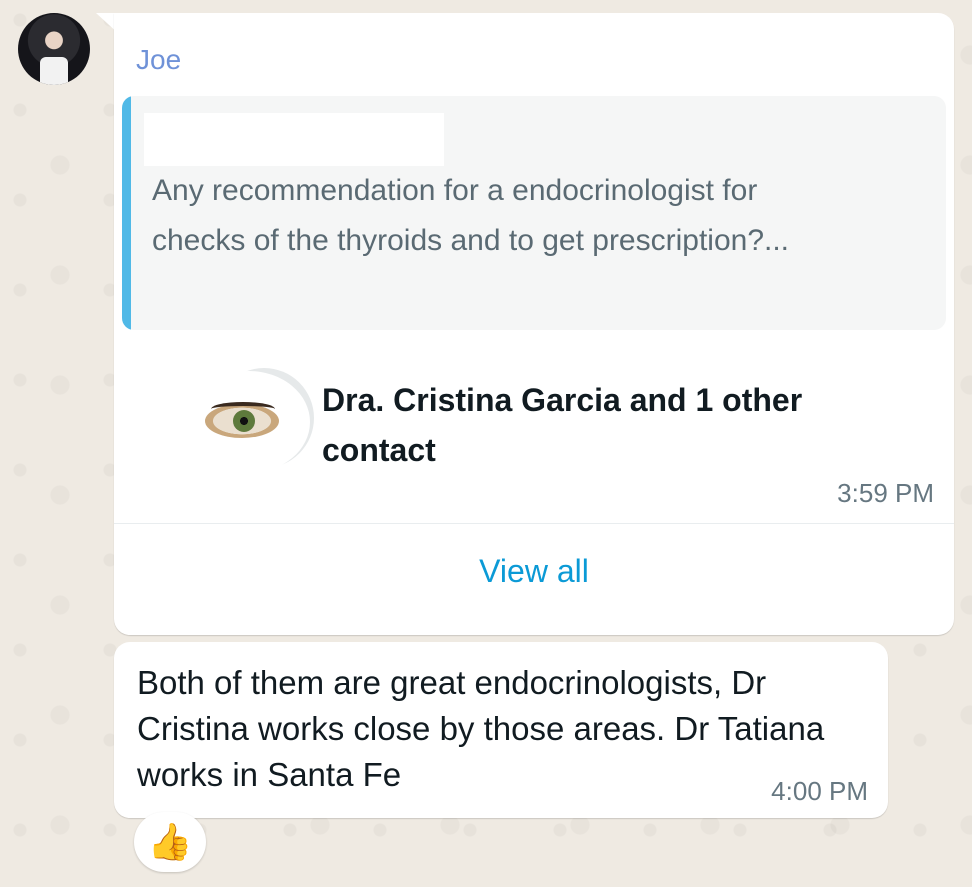 The width and height of the screenshot is (972, 887). What do you see at coordinates (534, 523) in the screenshot?
I see `divider` at bounding box center [534, 523].